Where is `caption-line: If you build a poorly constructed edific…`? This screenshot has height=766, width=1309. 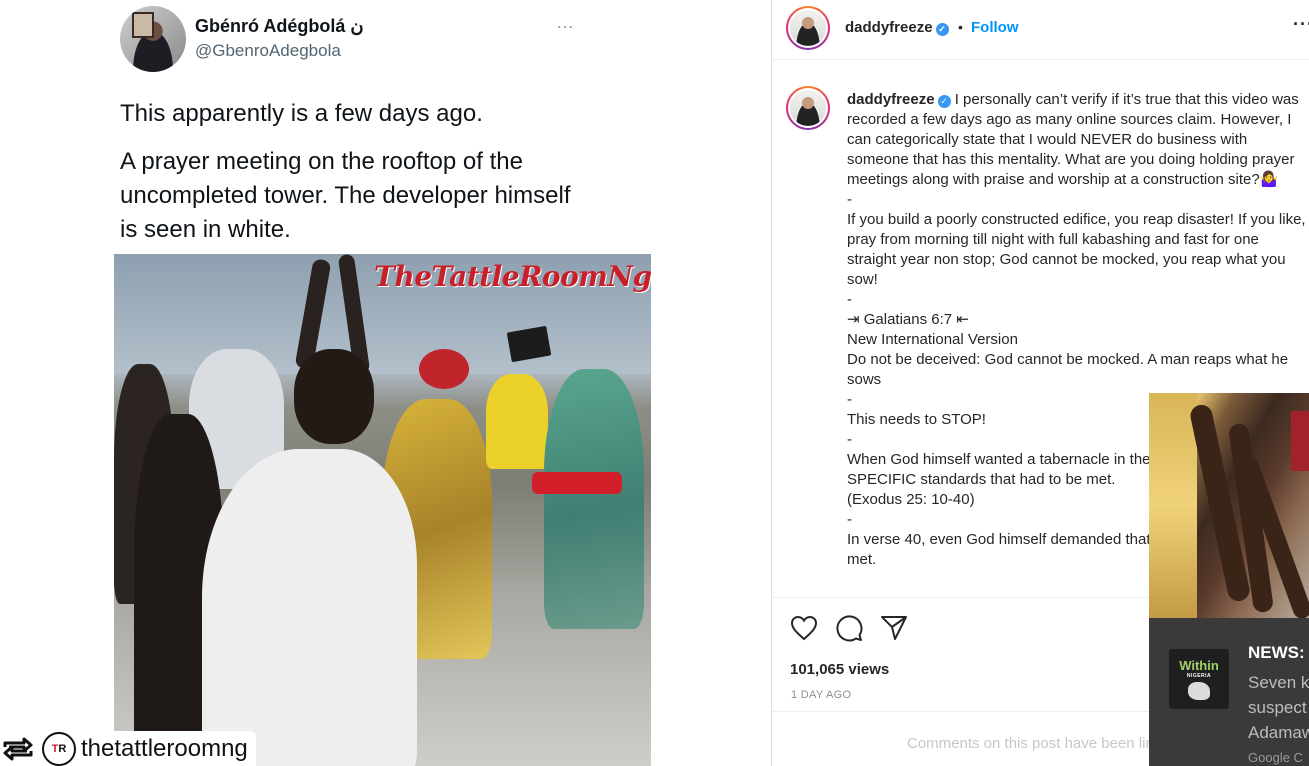
caption-line: If you build a poorly constructed edific… is located at coordinates (1076, 249).